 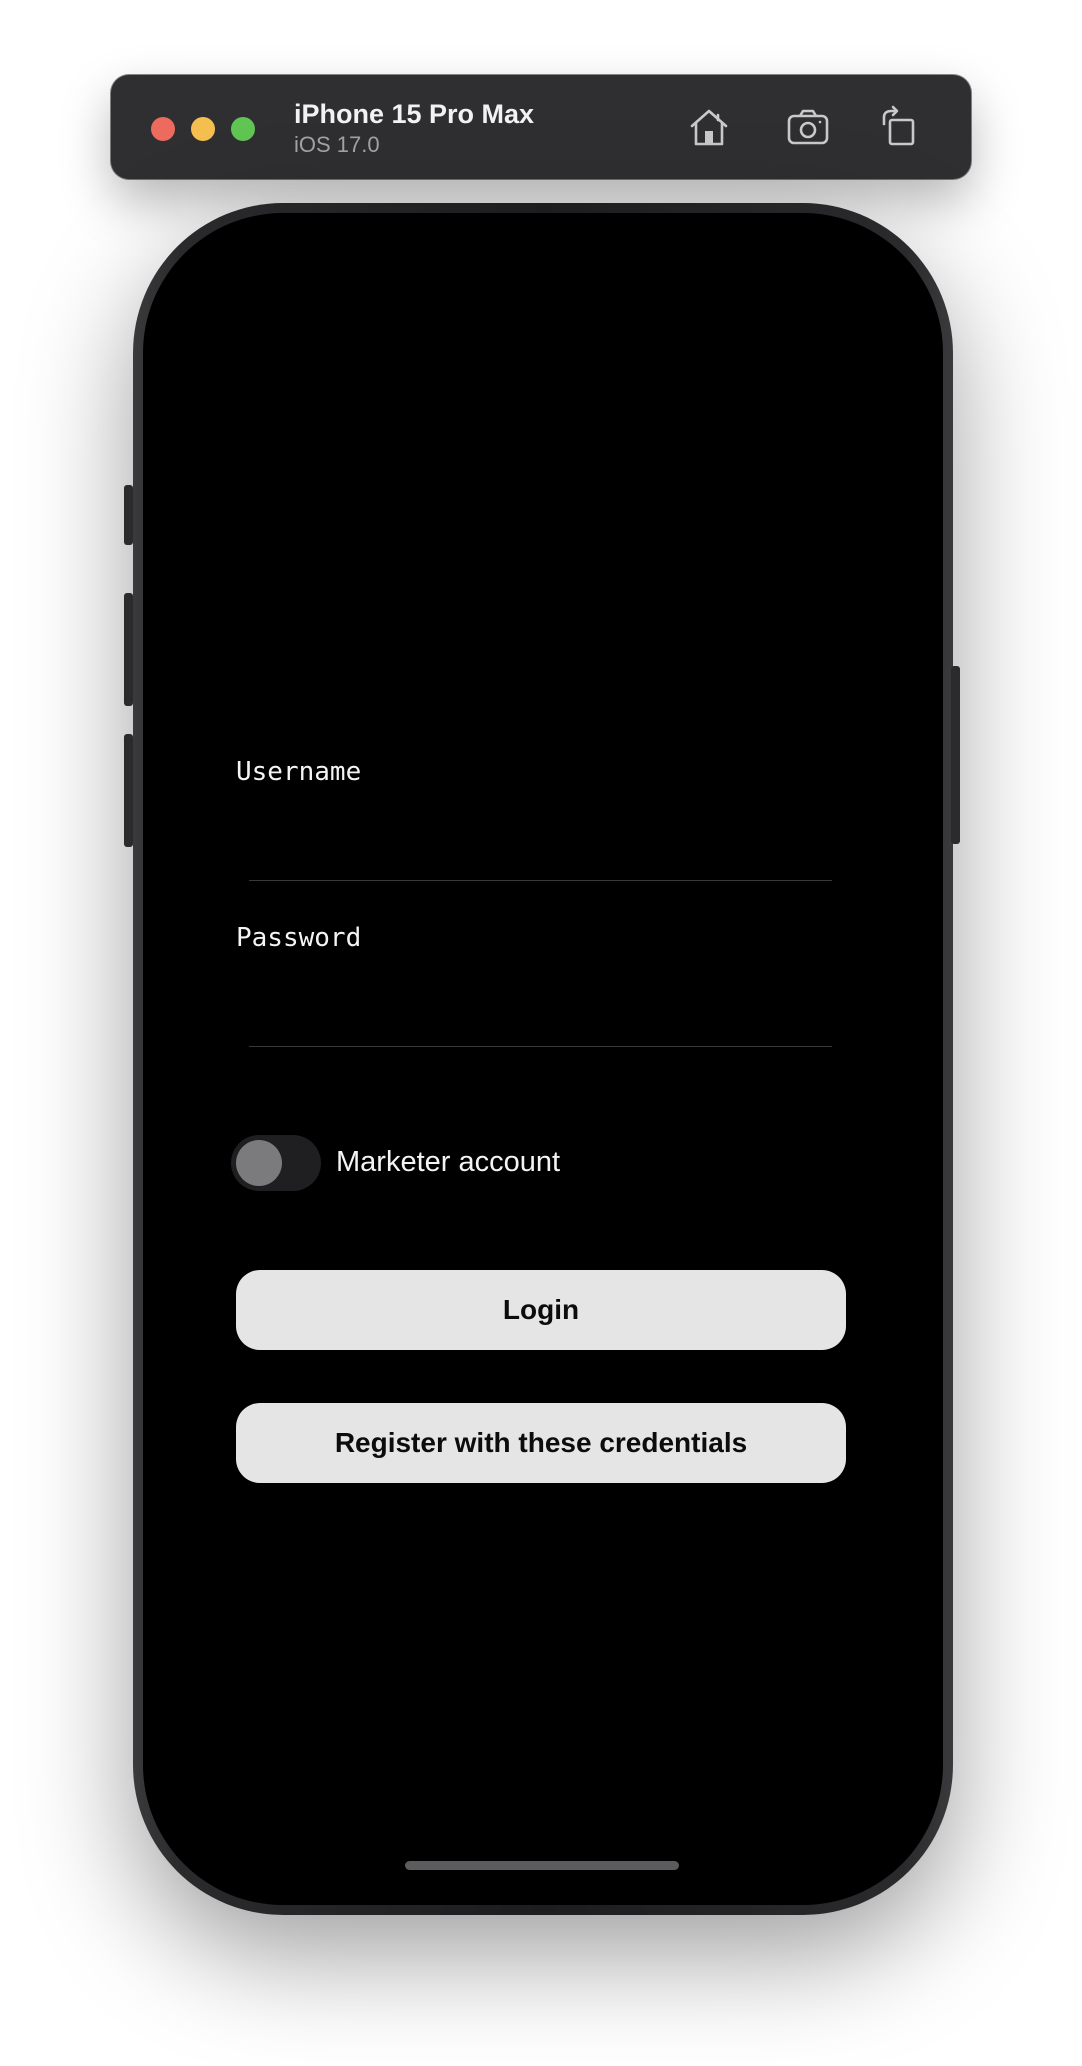 I want to click on screenshot-icon, so click(x=808, y=127).